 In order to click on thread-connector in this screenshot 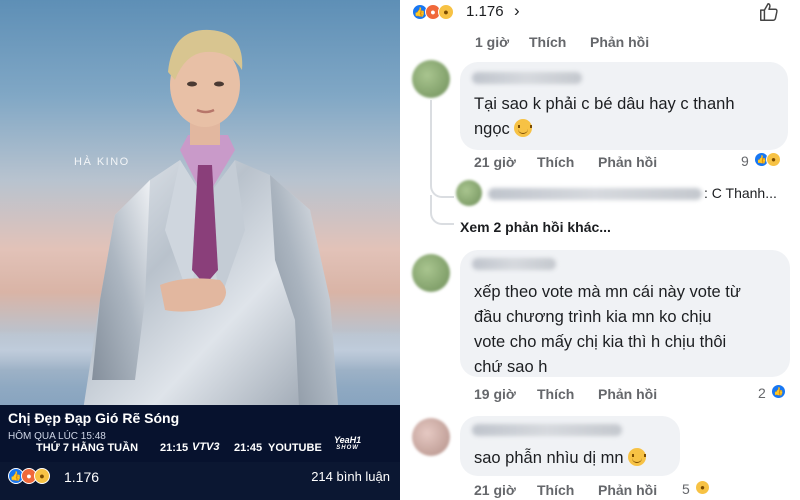, I will do `click(442, 210)`.